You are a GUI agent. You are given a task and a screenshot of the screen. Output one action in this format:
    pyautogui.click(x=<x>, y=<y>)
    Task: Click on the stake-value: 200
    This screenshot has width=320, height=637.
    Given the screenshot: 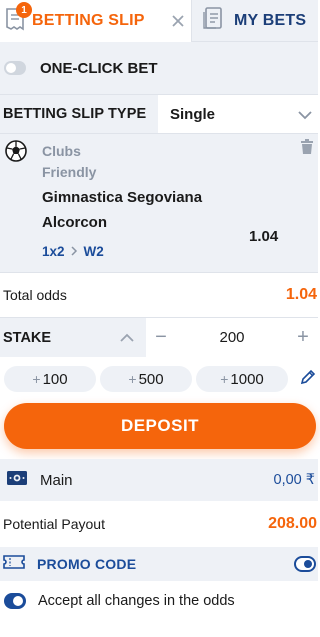 What is the action you would take?
    pyautogui.click(x=231, y=337)
    